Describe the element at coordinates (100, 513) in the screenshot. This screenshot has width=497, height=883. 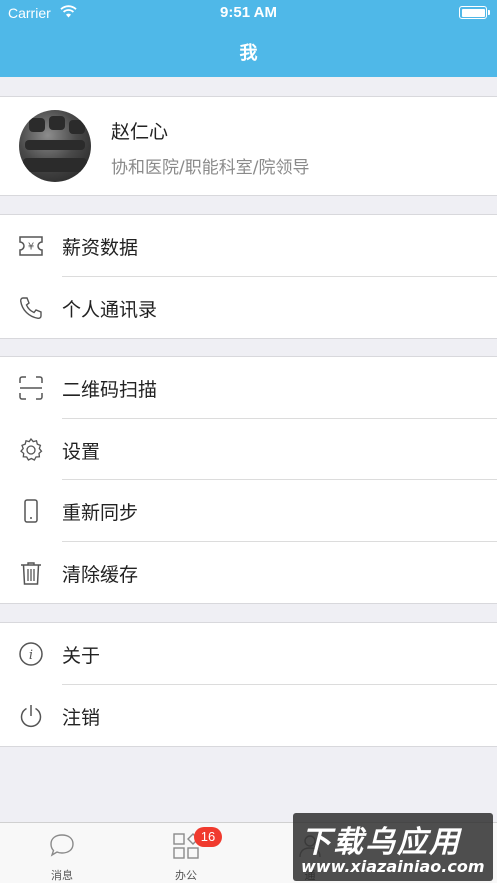
I see `menu-item-label: 重新同步` at that location.